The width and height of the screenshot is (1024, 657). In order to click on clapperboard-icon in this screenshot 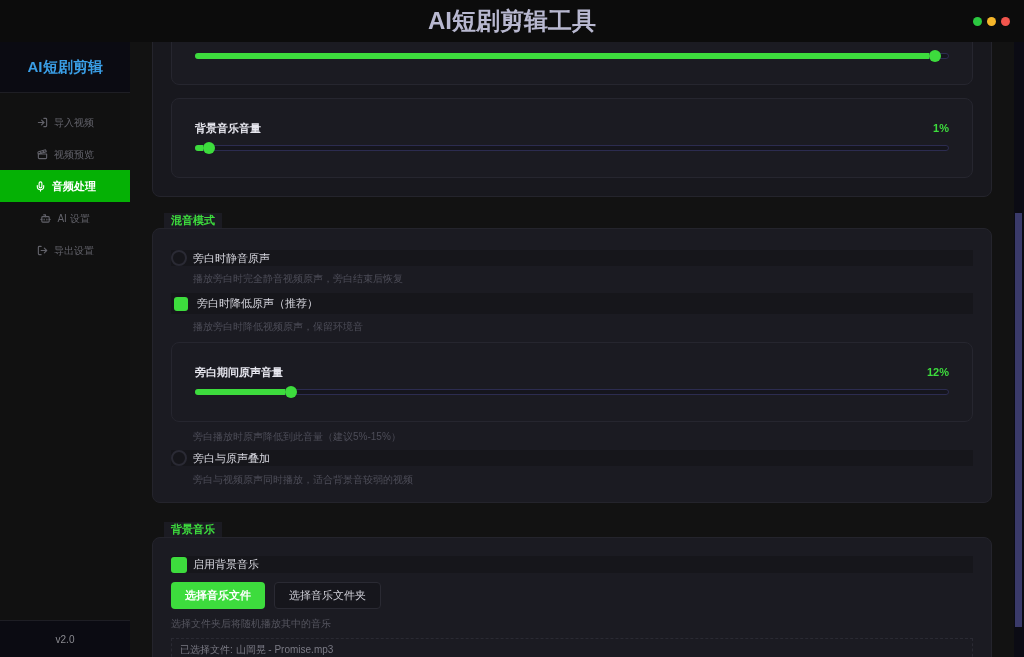, I will do `click(42, 154)`.